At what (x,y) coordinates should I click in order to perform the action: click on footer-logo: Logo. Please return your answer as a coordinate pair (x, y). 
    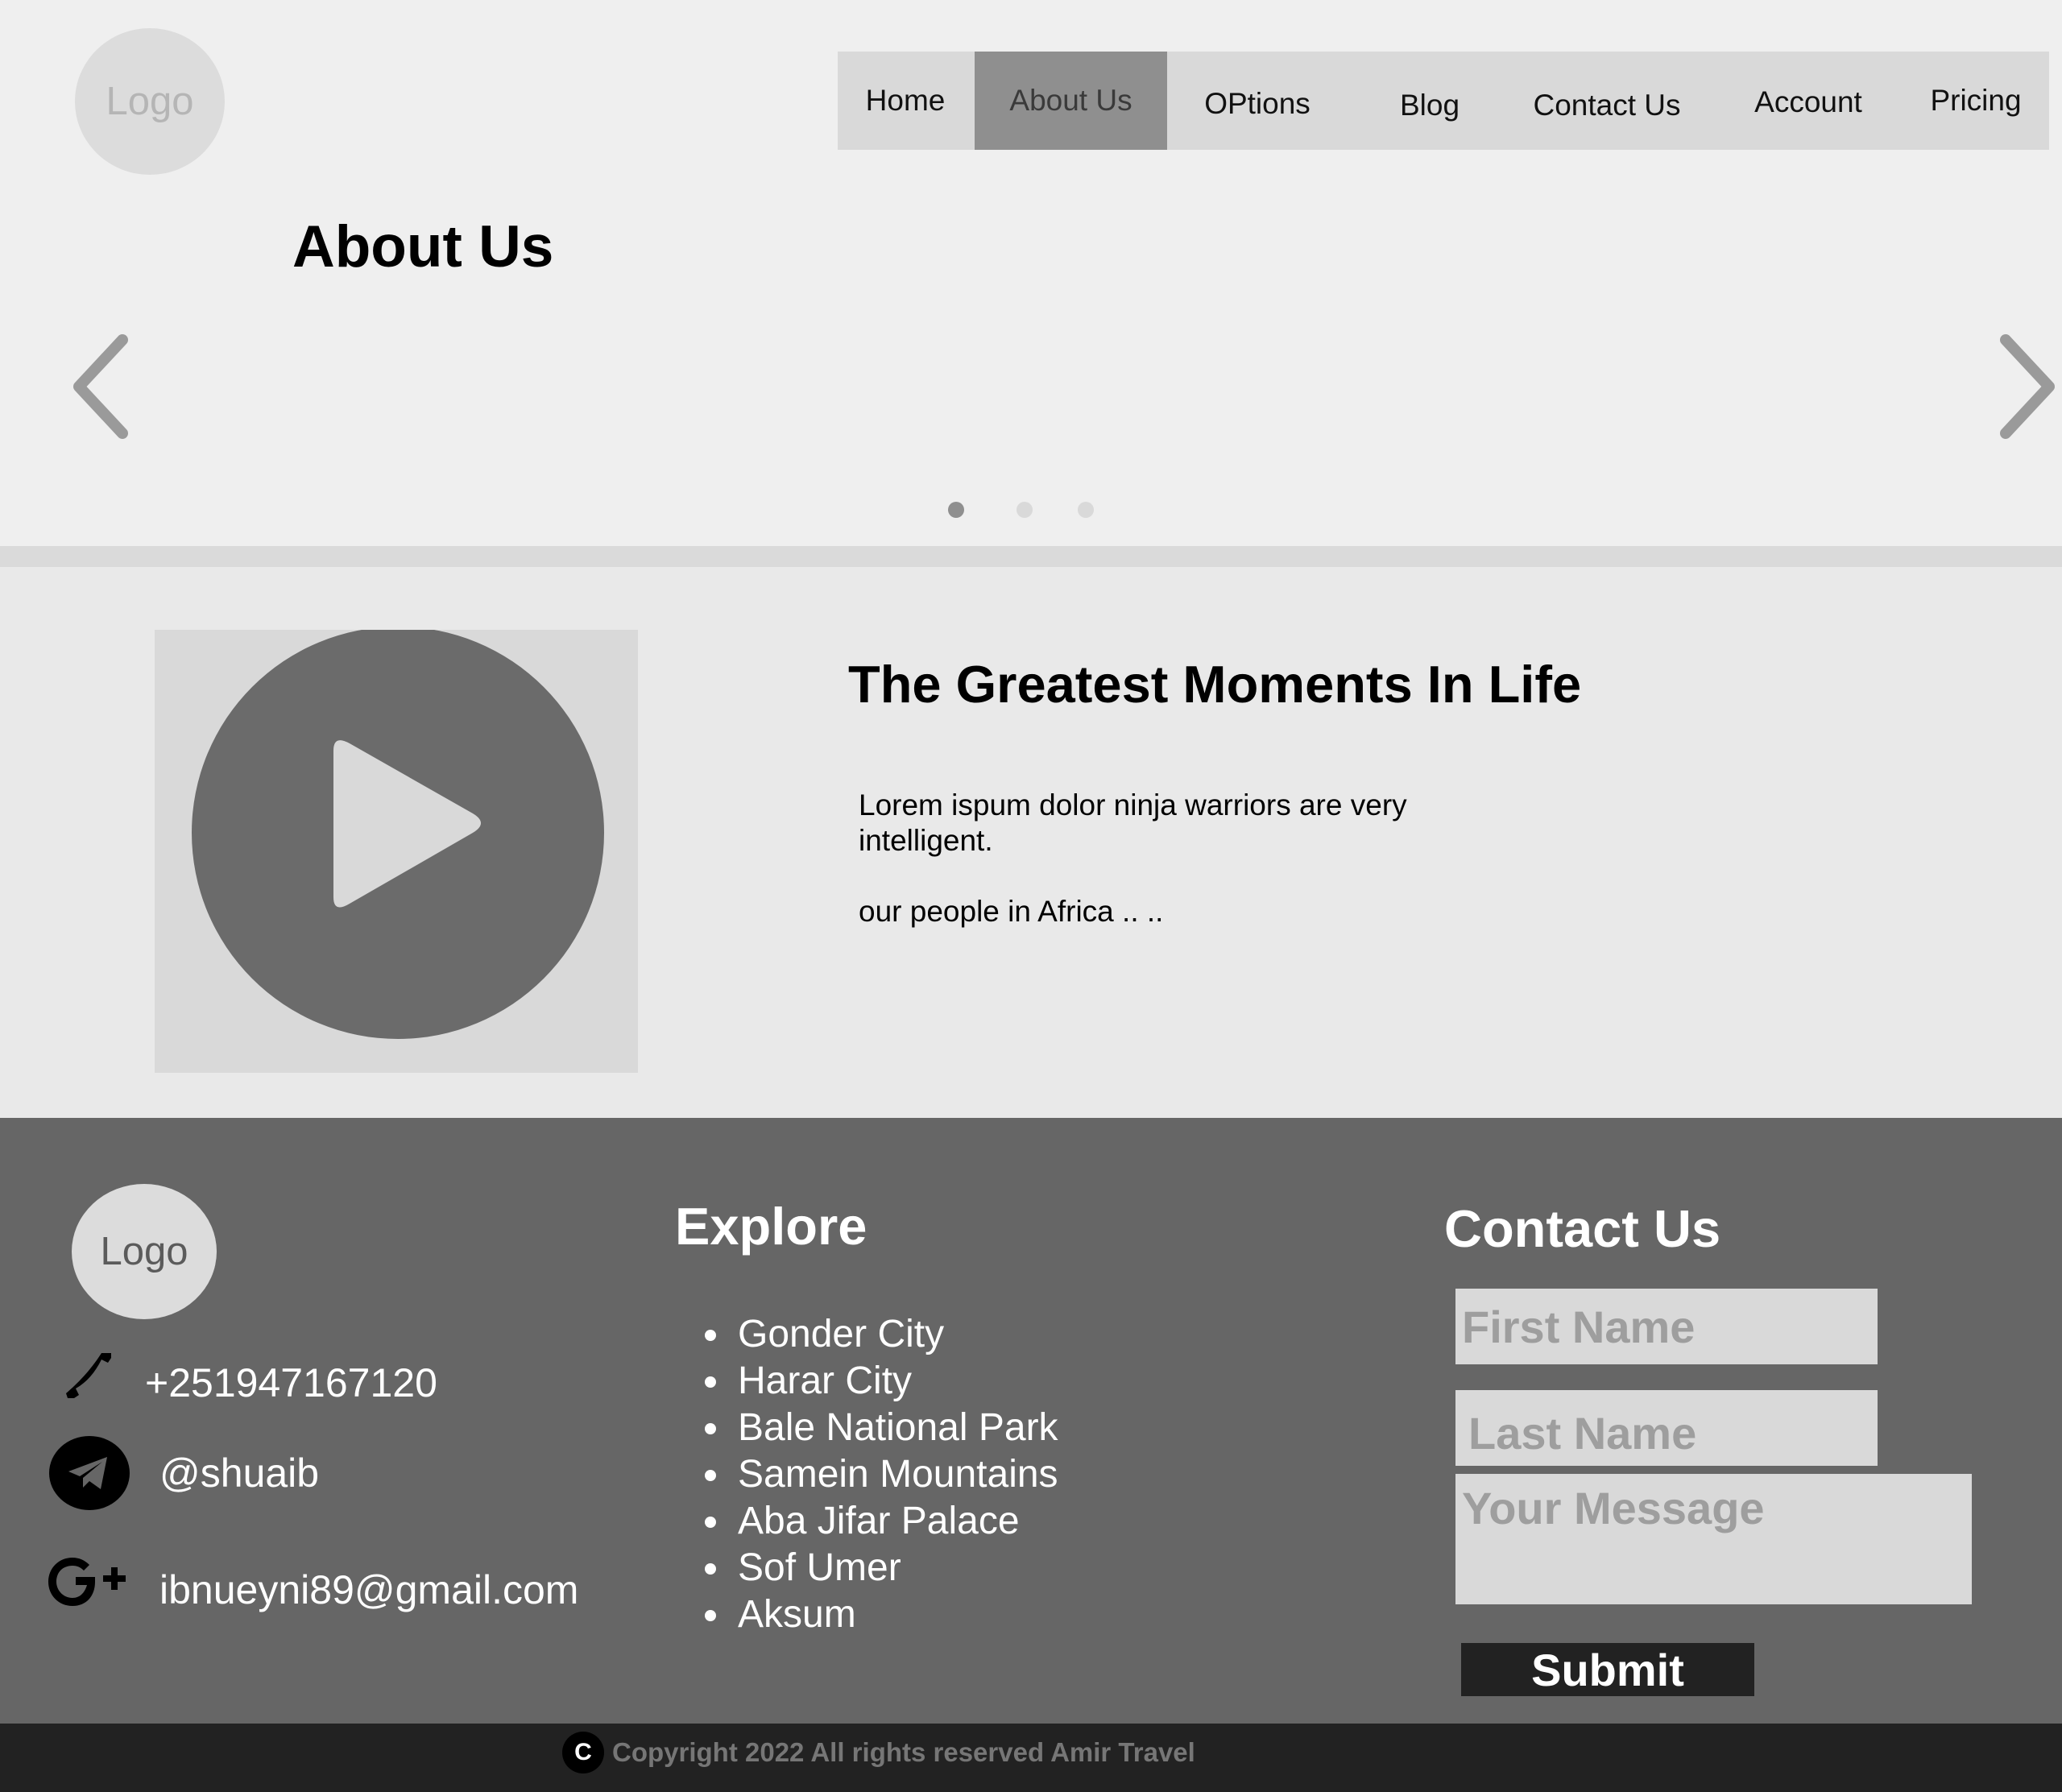
    Looking at the image, I should click on (144, 1251).